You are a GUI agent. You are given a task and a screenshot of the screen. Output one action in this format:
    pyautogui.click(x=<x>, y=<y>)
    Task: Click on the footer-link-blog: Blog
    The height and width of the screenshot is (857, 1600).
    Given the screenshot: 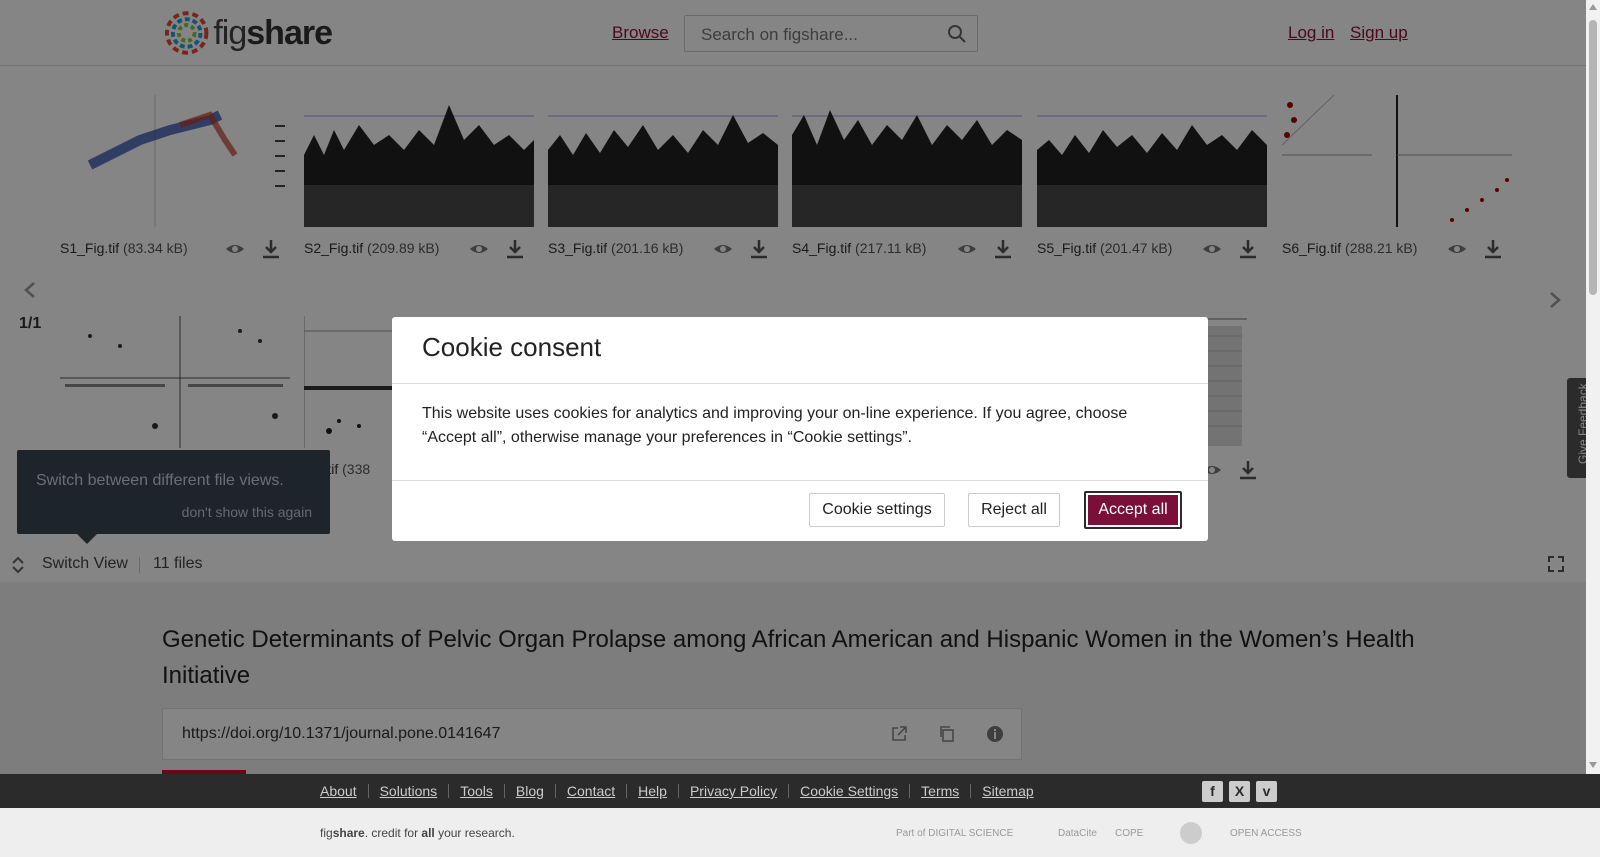 What is the action you would take?
    pyautogui.click(x=530, y=791)
    